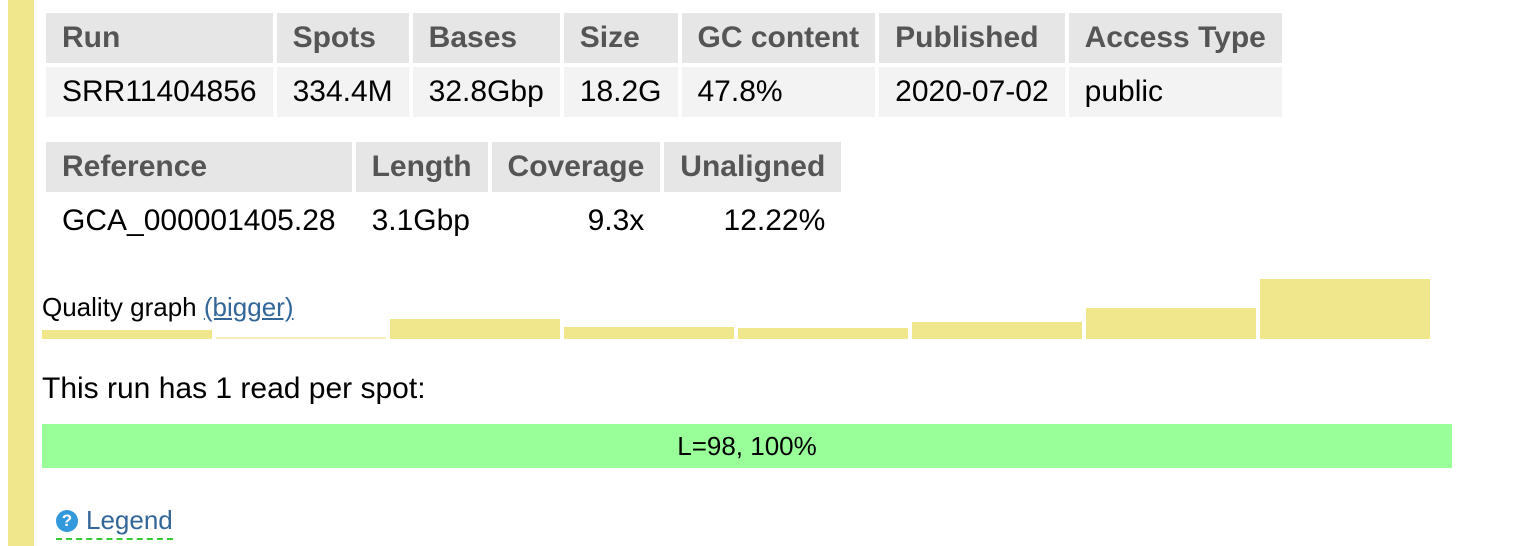  I want to click on reference-table-header-row: Reference Length Coverage Unaligned, so click(444, 167).